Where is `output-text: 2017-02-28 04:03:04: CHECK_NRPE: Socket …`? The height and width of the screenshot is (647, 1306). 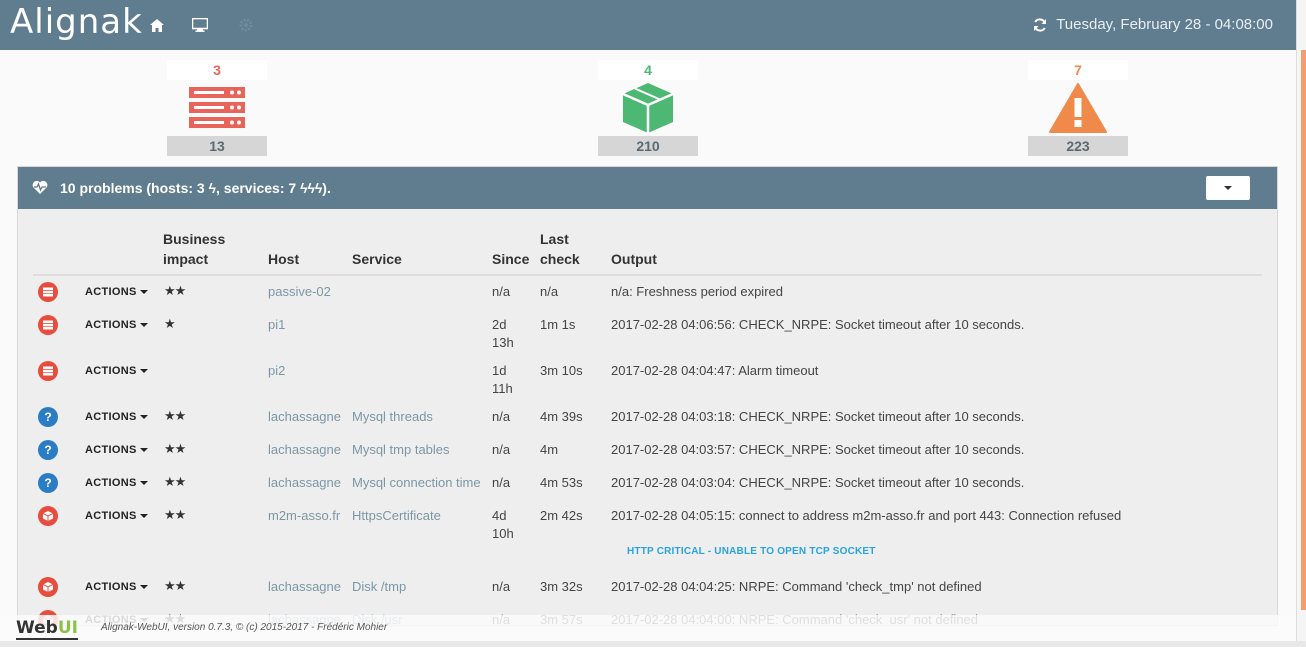
output-text: 2017-02-28 04:03:04: CHECK_NRPE: Socket … is located at coordinates (818, 482).